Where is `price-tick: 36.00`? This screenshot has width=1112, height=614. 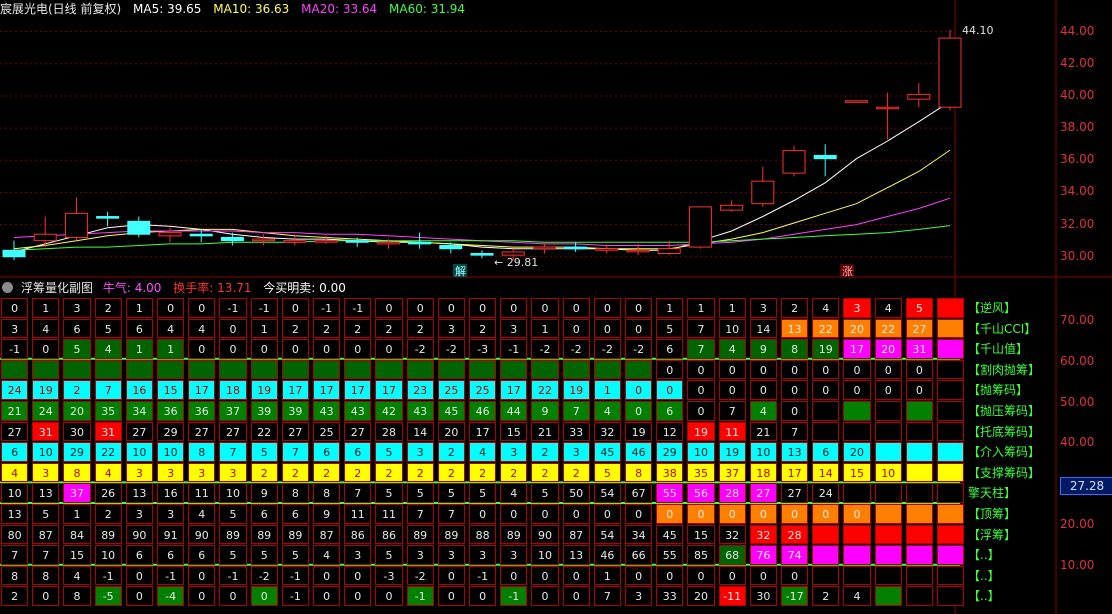 price-tick: 36.00 is located at coordinates (1077, 159).